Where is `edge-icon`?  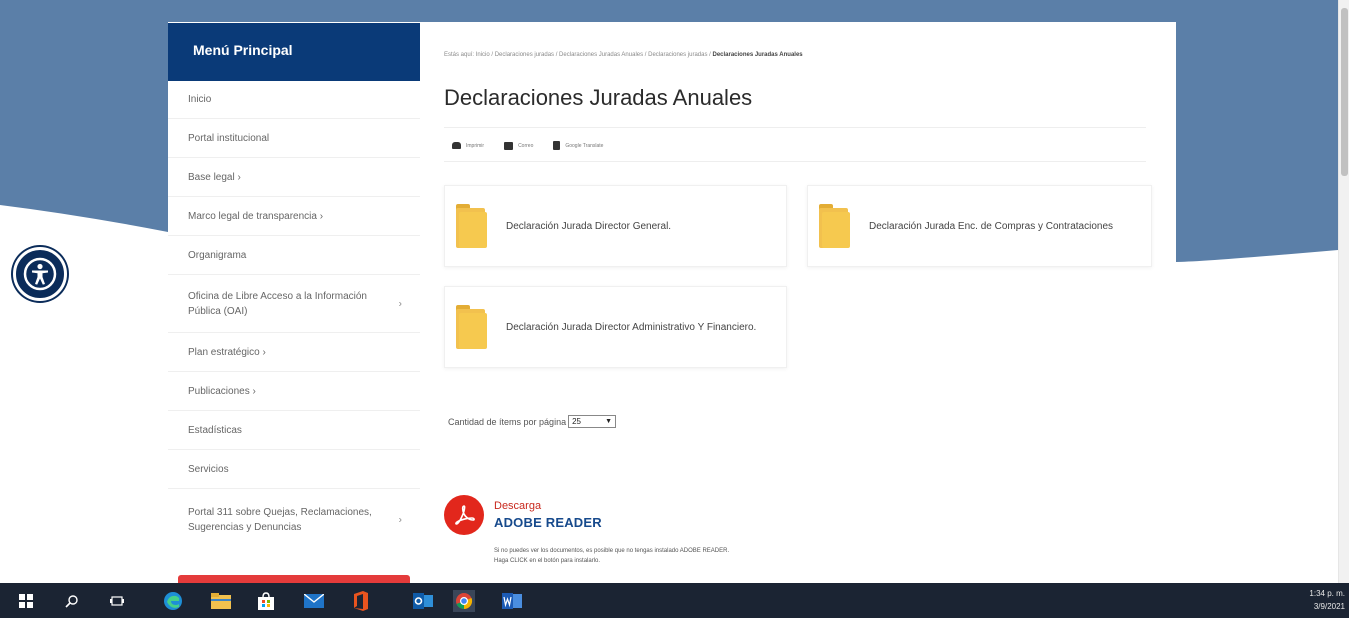
edge-icon is located at coordinates (173, 600).